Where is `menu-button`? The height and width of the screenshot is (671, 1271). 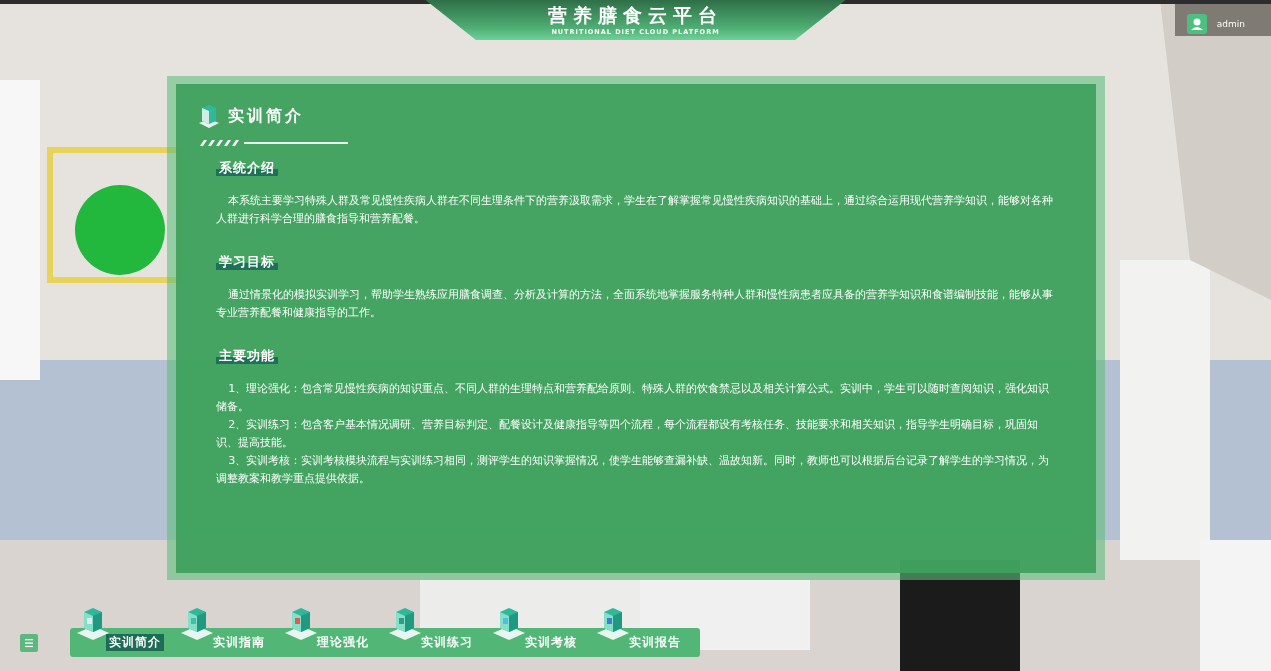
menu-button is located at coordinates (29, 643).